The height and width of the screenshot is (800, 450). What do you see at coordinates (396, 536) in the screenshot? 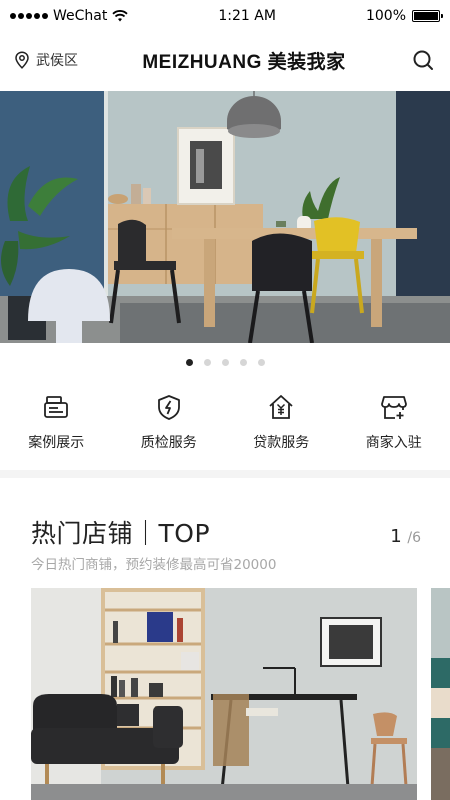
I see `pager-current: 1` at bounding box center [396, 536].